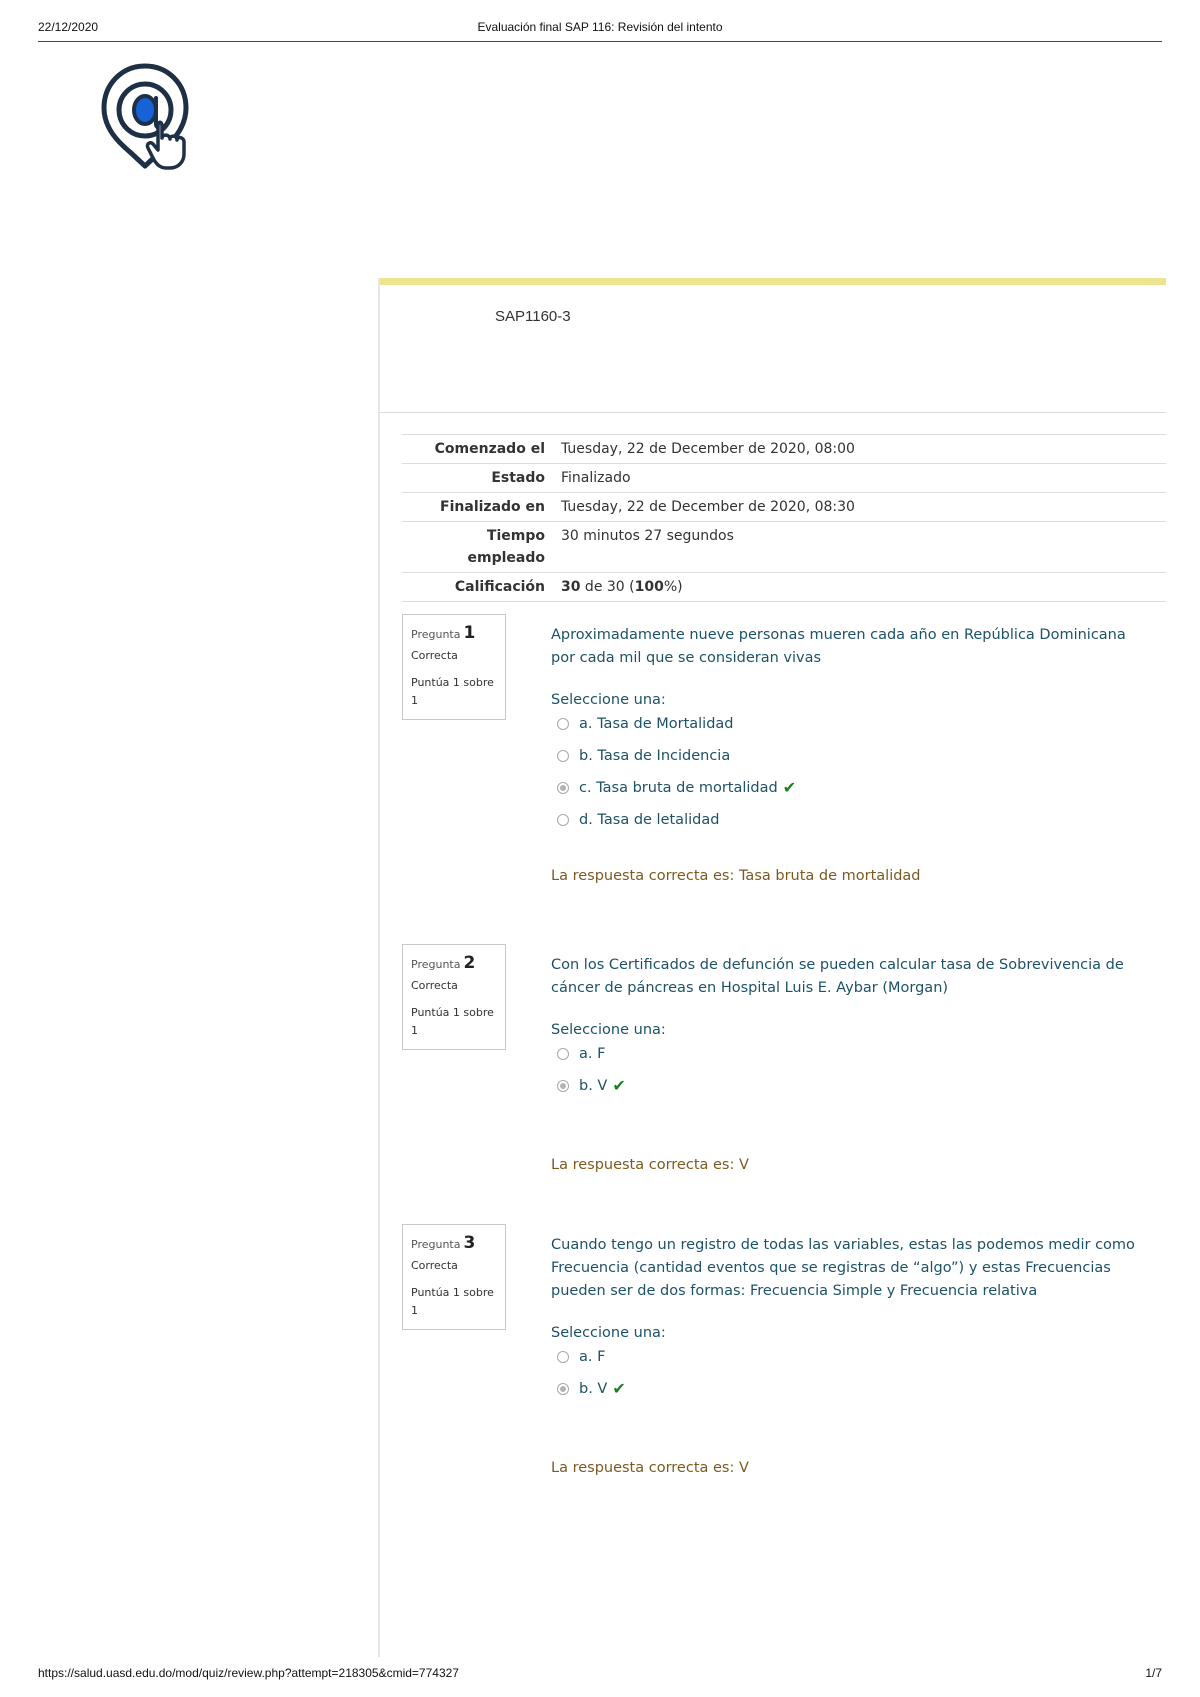 Image resolution: width=1200 pixels, height=1697 pixels. Describe the element at coordinates (851, 788) in the screenshot. I see `answer-option-selected: c. Tasa bruta de mortalidad ✔` at that location.